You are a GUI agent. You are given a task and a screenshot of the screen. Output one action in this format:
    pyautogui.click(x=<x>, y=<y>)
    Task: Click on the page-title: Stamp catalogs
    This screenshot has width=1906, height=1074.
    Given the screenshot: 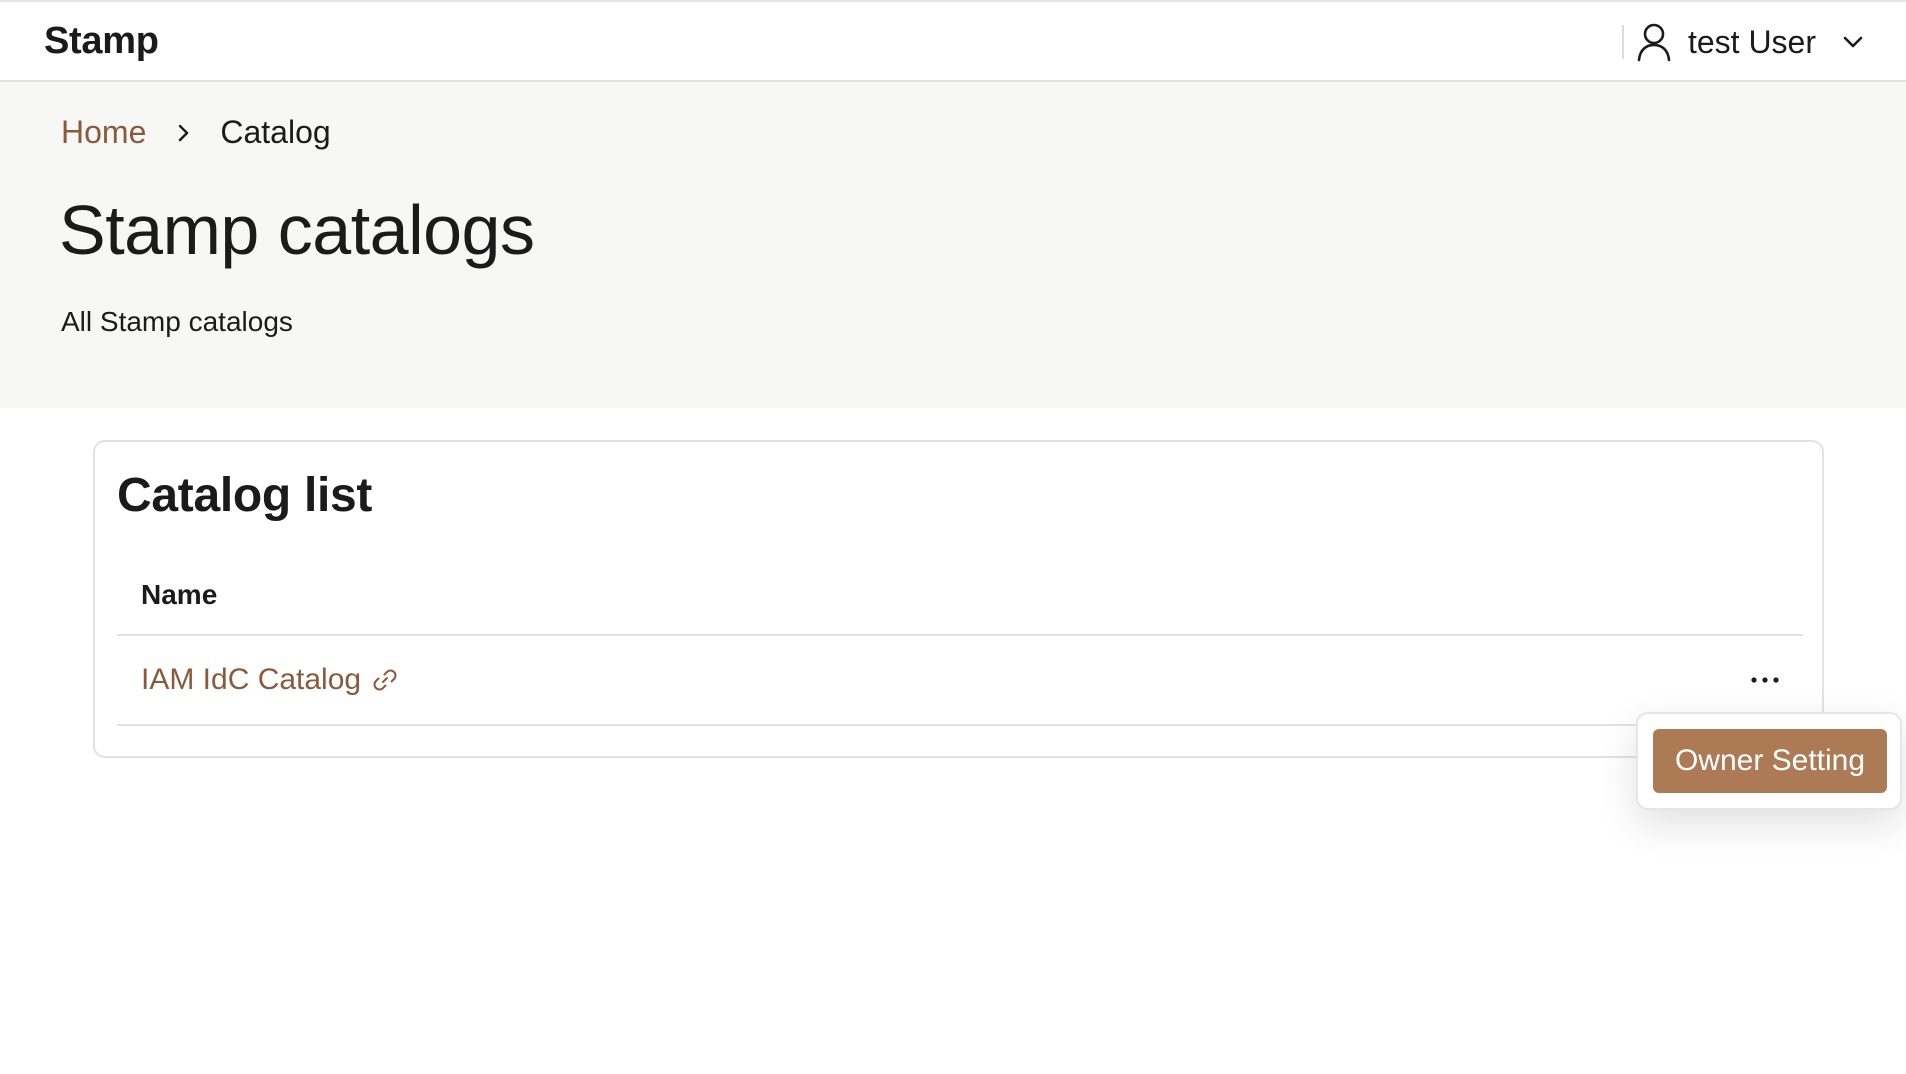 What is the action you would take?
    pyautogui.click(x=297, y=230)
    